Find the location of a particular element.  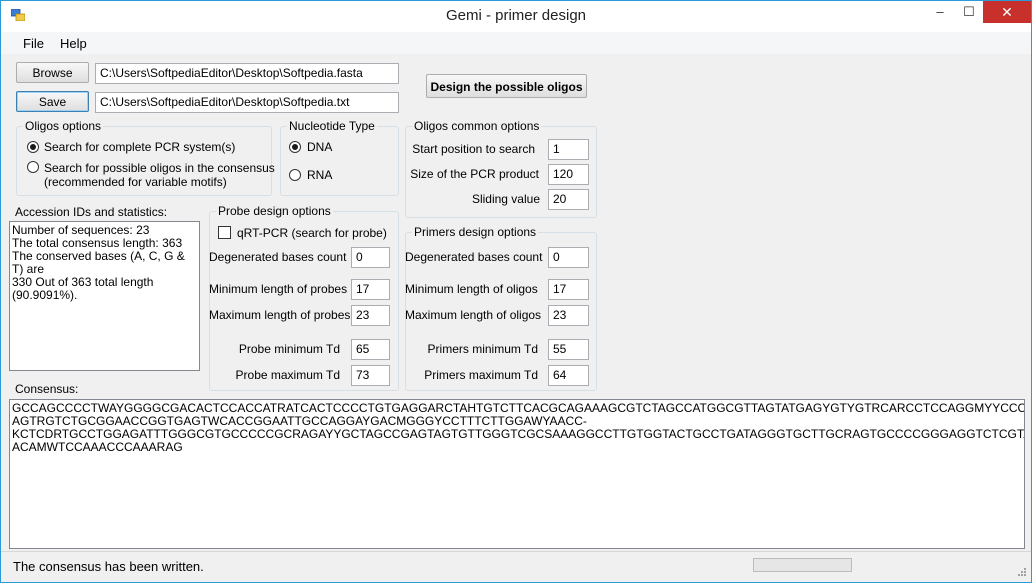

save-button: Save is located at coordinates (52, 101).